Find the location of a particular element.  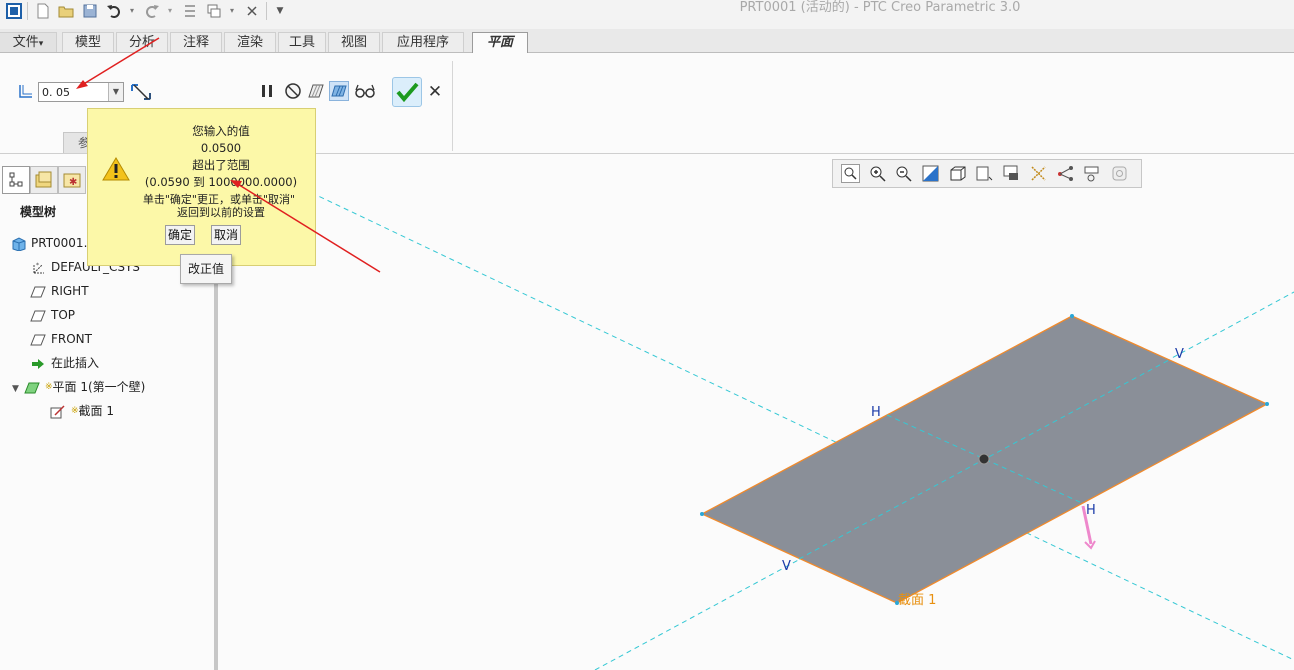

chevron-down-icon: ▼ is located at coordinates (115, 92).